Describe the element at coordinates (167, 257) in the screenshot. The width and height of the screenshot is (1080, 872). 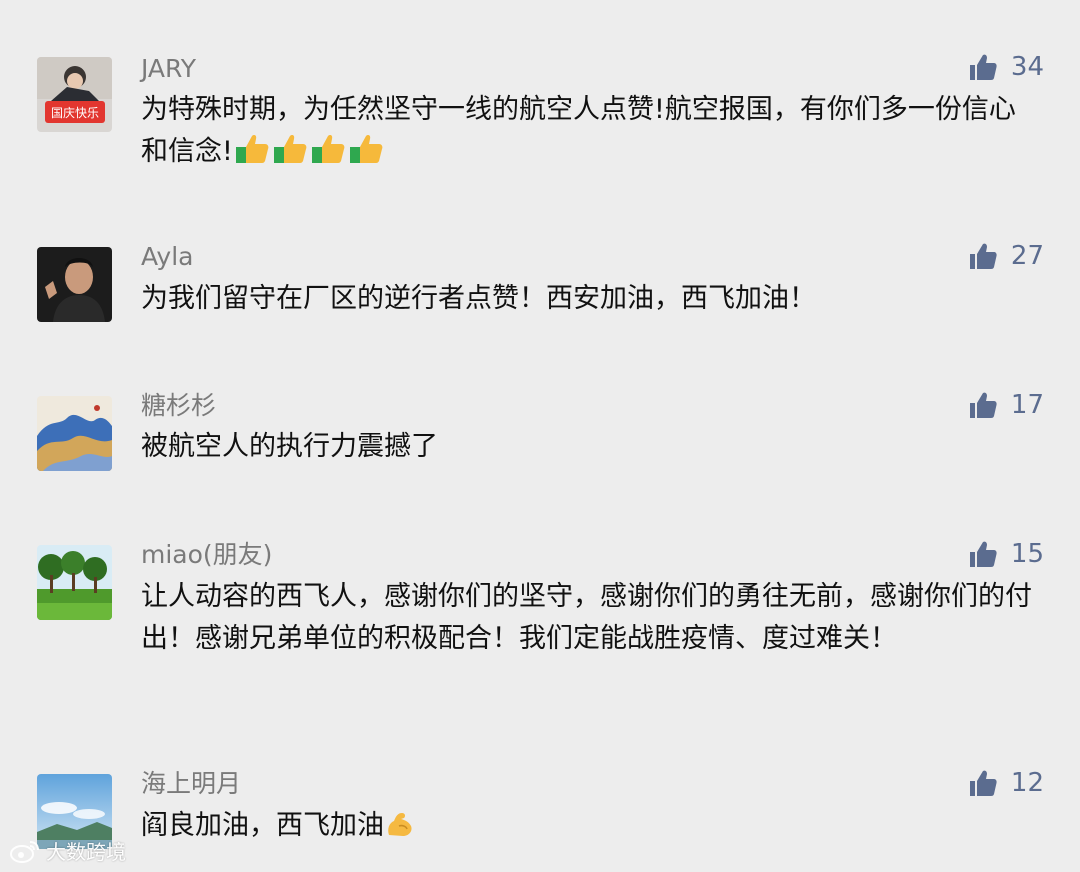
I see `username: Ayla` at that location.